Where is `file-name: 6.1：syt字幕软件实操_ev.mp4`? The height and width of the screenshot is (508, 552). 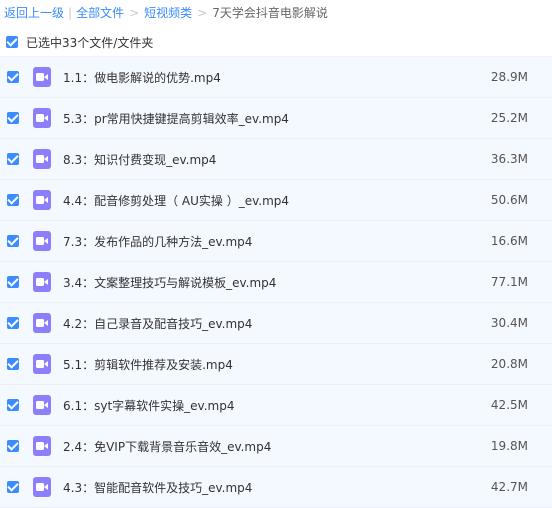
file-name: 6.1：syt字幕软件实操_ev.mp4 is located at coordinates (148, 405).